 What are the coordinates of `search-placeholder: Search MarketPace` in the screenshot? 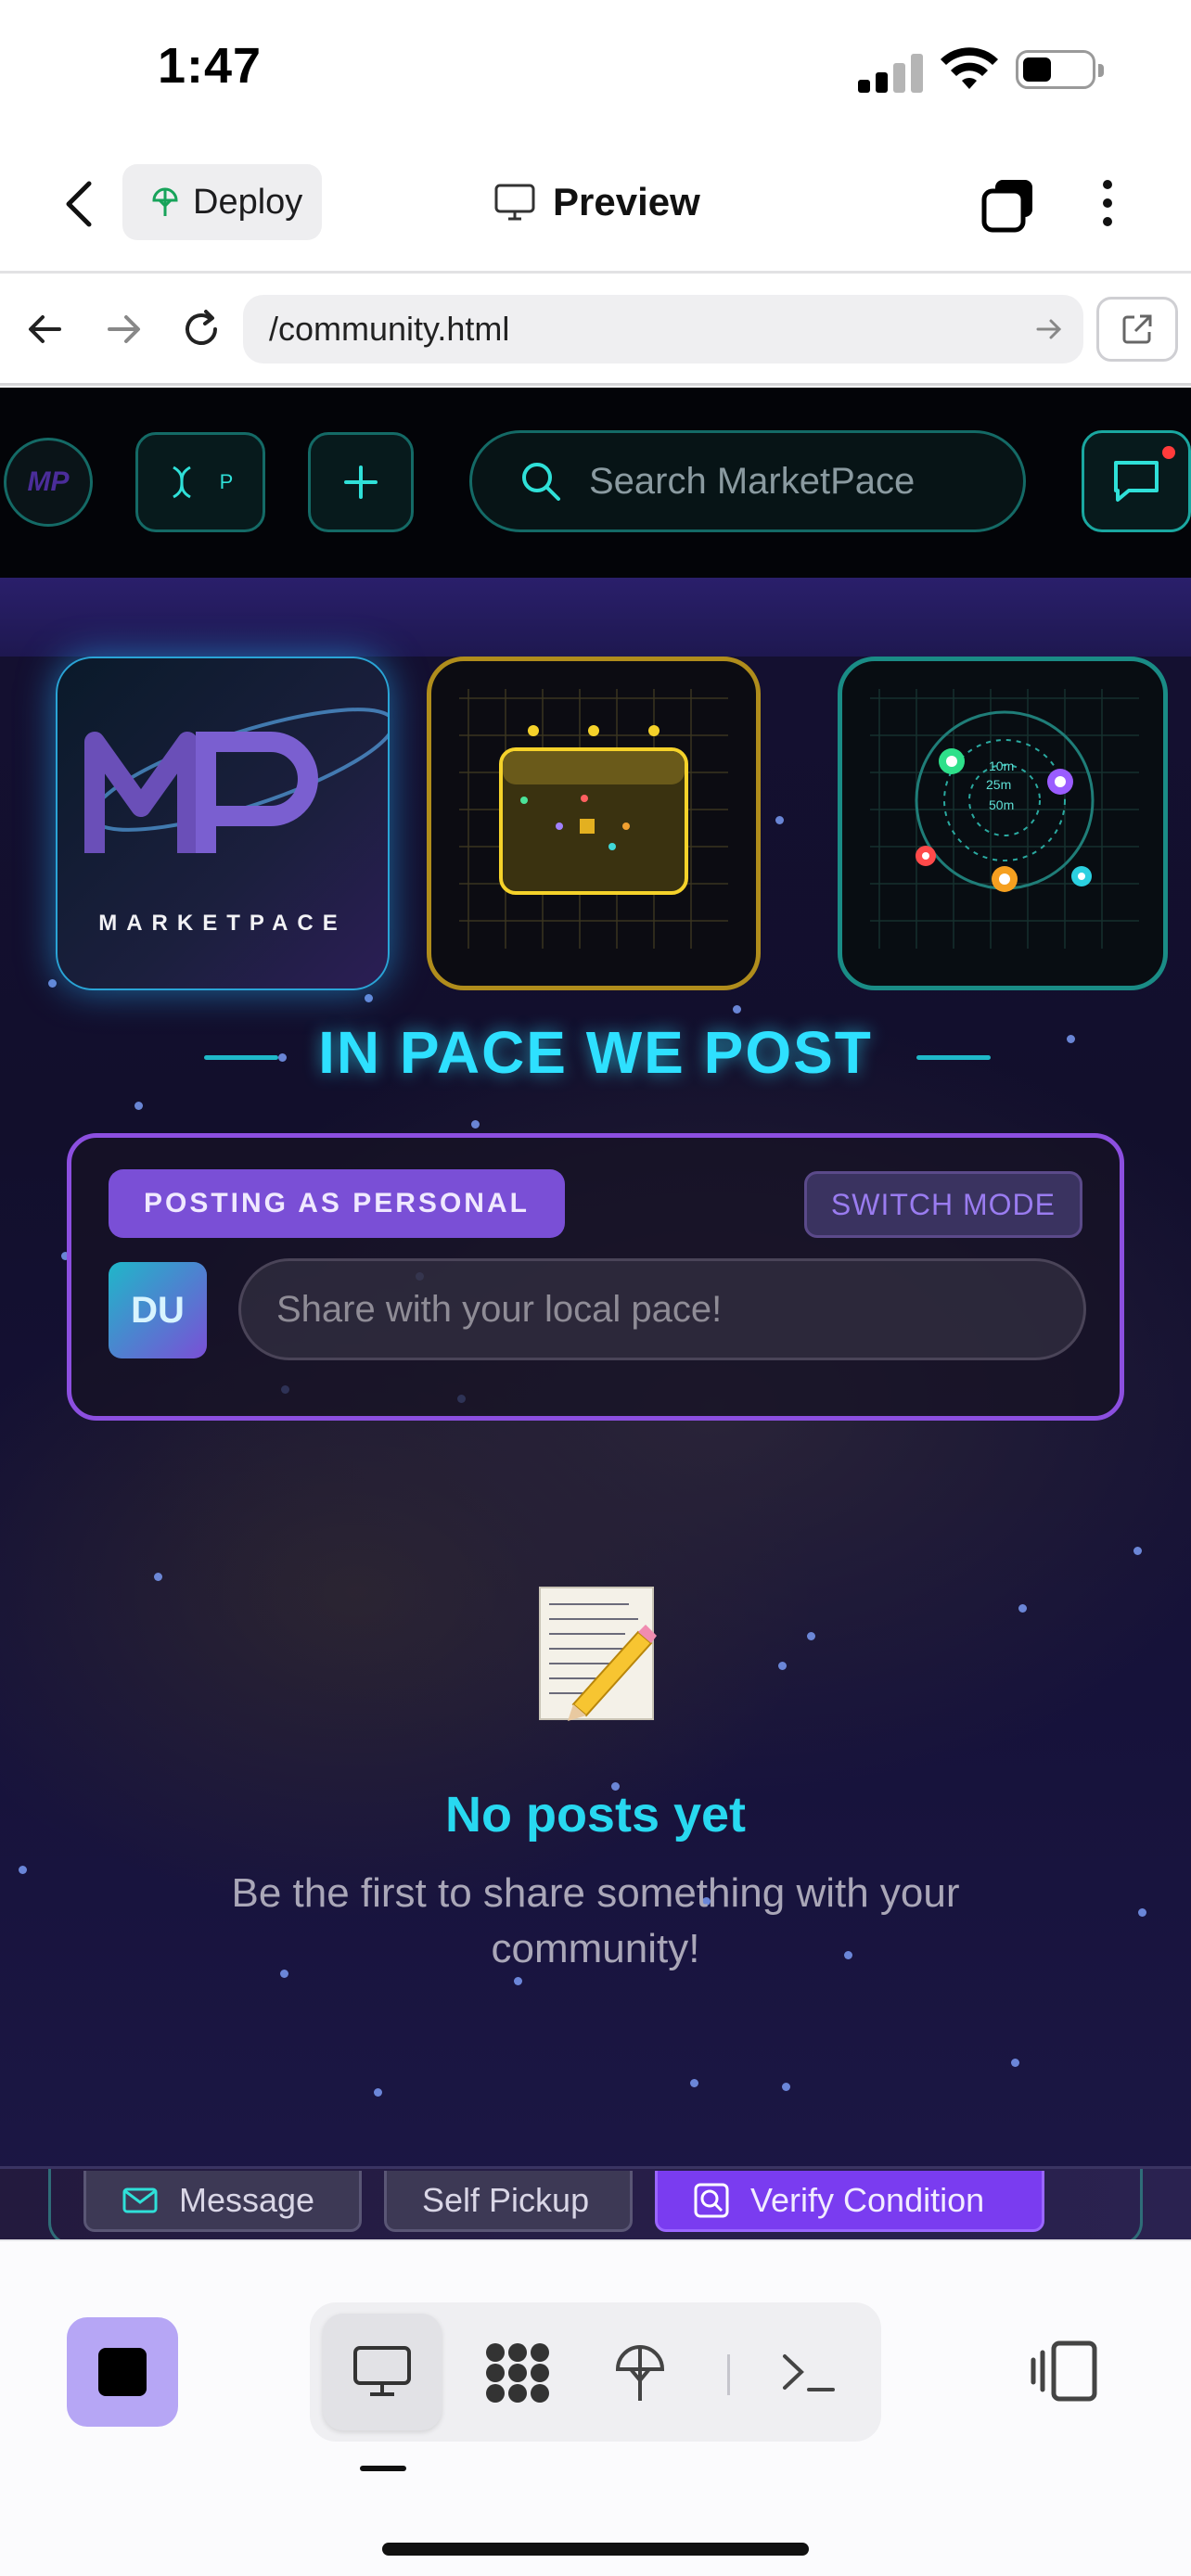 It's located at (752, 481).